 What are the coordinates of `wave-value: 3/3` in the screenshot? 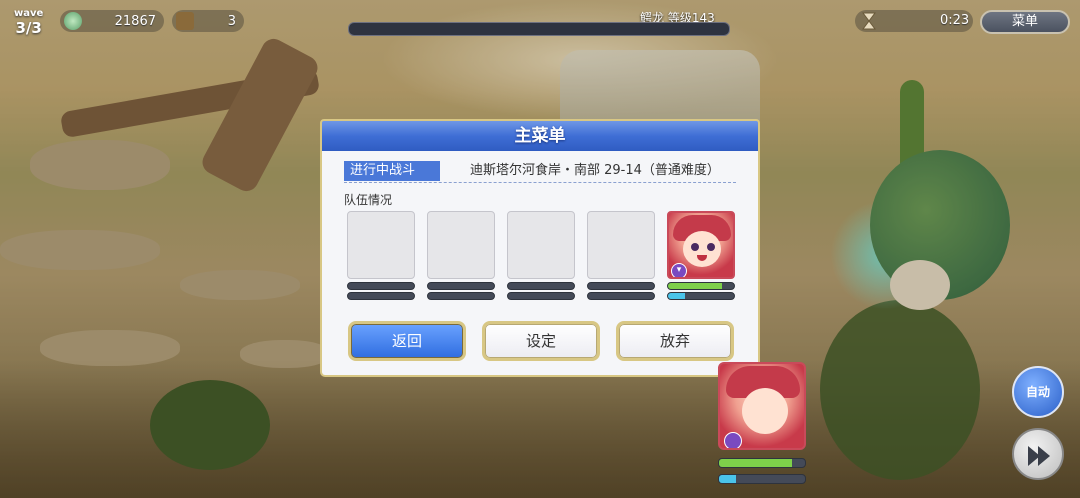 It's located at (28, 28).